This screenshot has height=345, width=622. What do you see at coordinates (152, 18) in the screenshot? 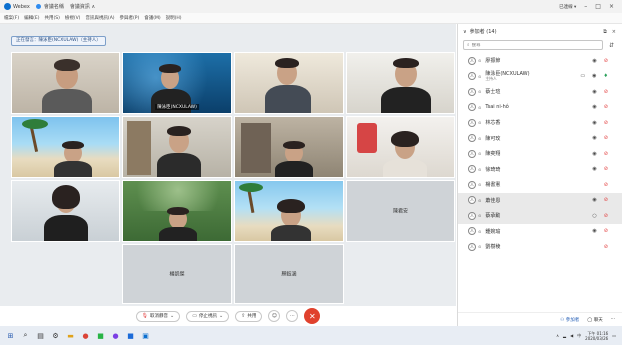
I see `menu-meeting: 會議(M)` at bounding box center [152, 18].